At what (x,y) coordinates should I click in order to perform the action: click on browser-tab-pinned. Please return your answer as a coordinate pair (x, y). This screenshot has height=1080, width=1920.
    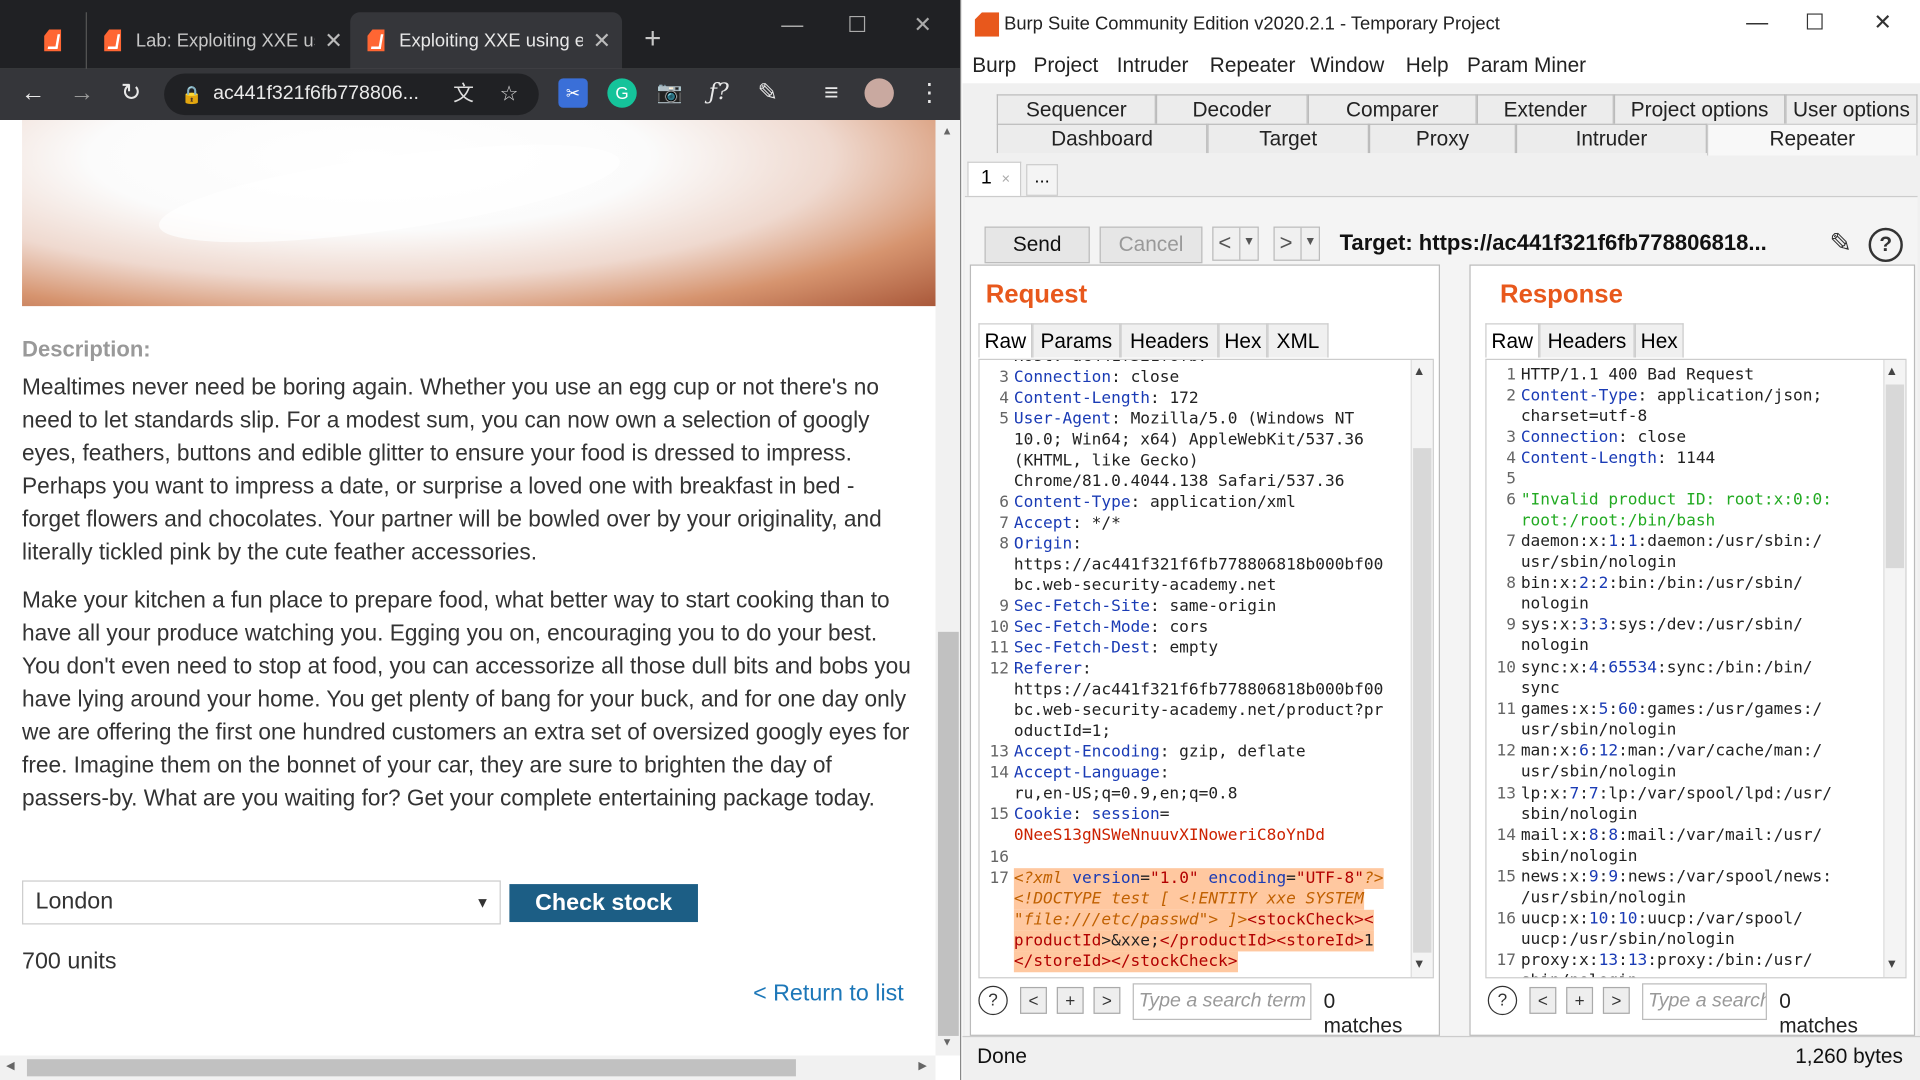
    Looking at the image, I should click on (51, 40).